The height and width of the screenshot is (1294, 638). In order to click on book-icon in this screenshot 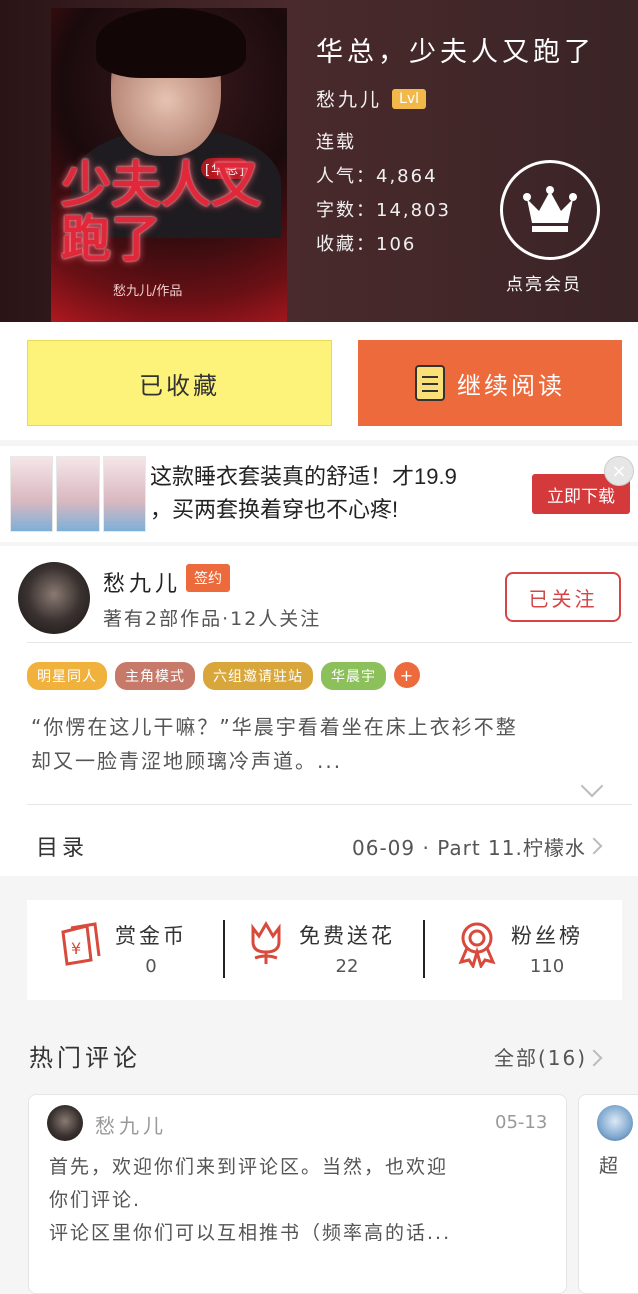, I will do `click(430, 383)`.